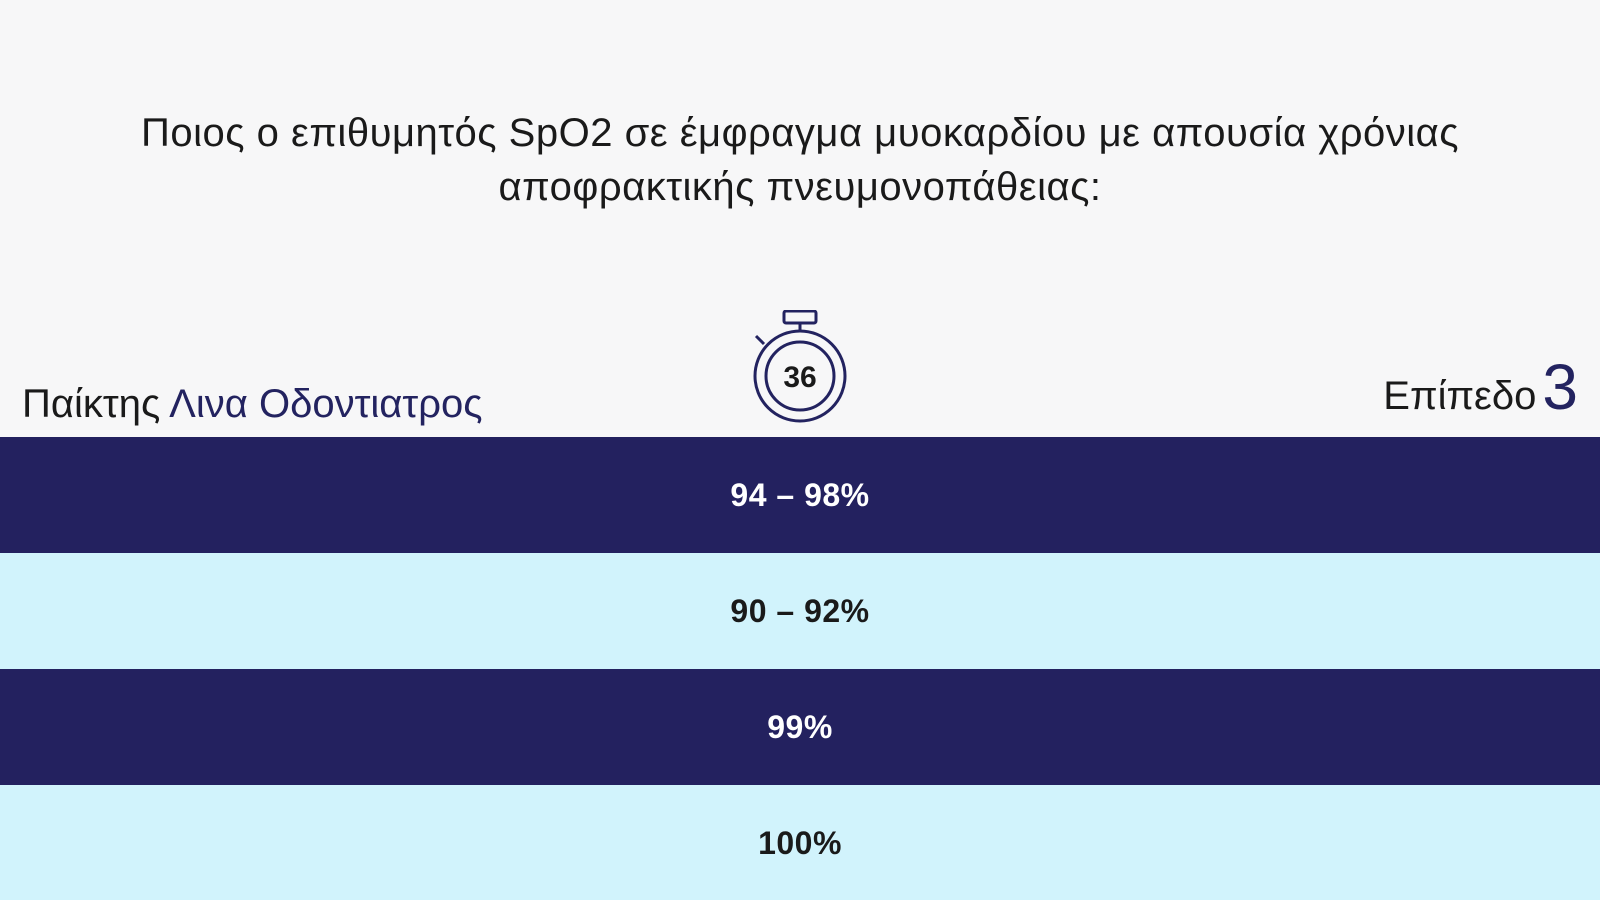 The height and width of the screenshot is (900, 1600). I want to click on level-number: 3, so click(1560, 387).